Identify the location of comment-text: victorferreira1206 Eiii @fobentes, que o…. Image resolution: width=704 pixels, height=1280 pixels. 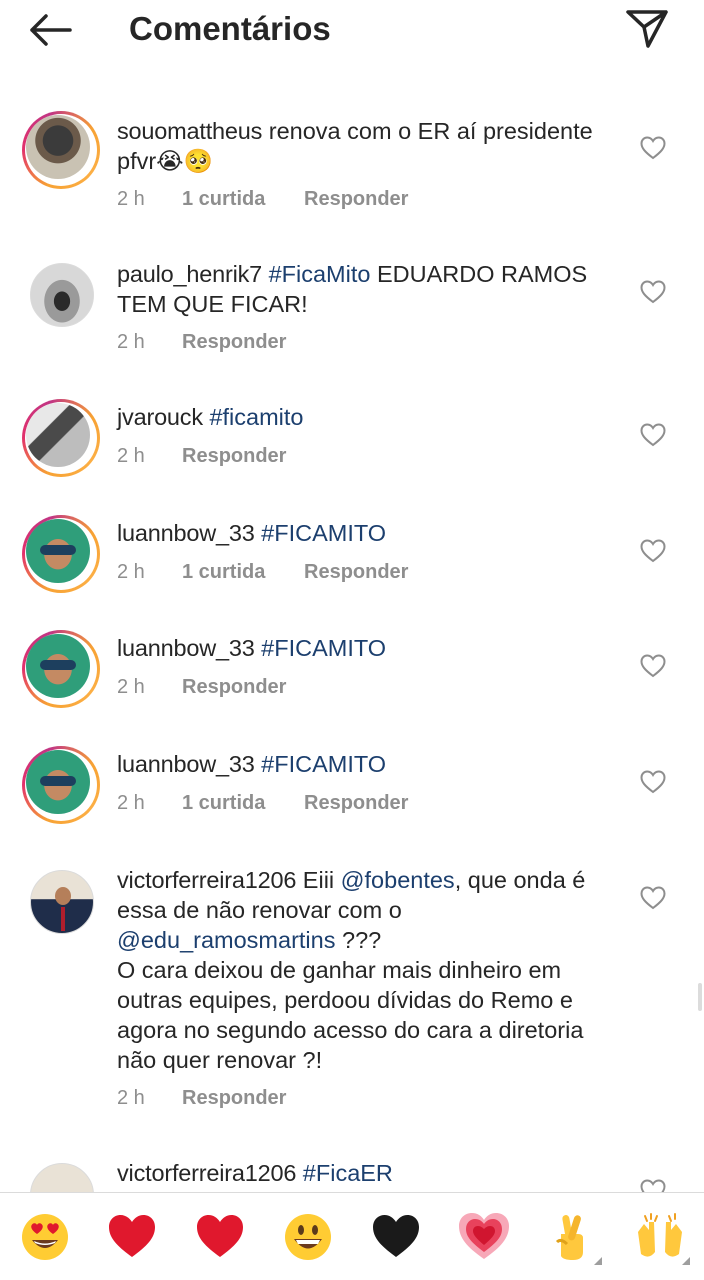
(351, 970).